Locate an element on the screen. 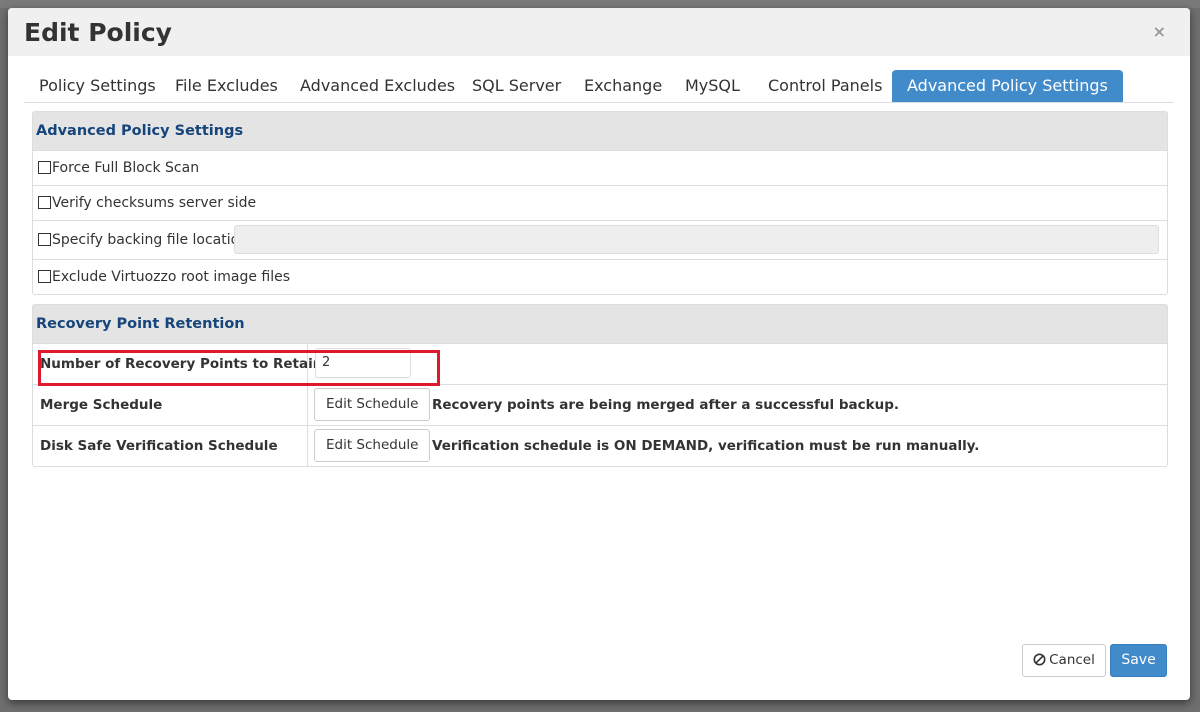 Image resolution: width=1200 pixels, height=712 pixels. tab-sql-server: SQL Server is located at coordinates (516, 86).